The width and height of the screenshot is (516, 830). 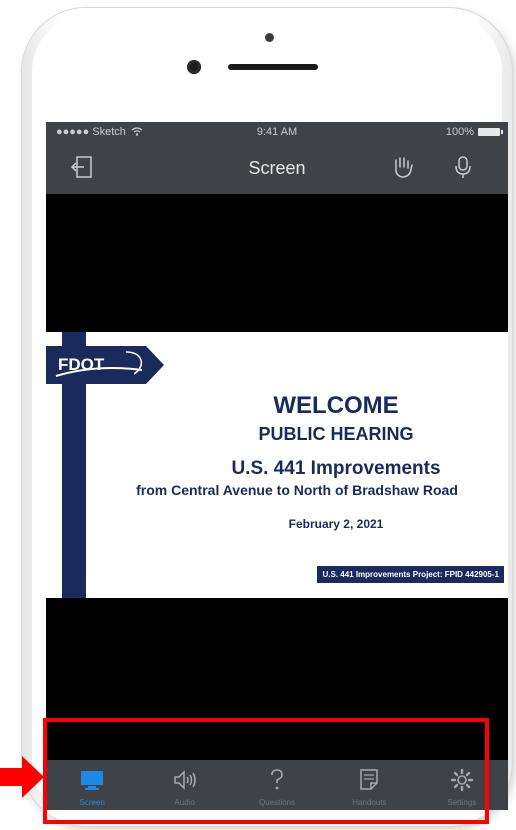 What do you see at coordinates (403, 167) in the screenshot?
I see `raise-hand-icon` at bounding box center [403, 167].